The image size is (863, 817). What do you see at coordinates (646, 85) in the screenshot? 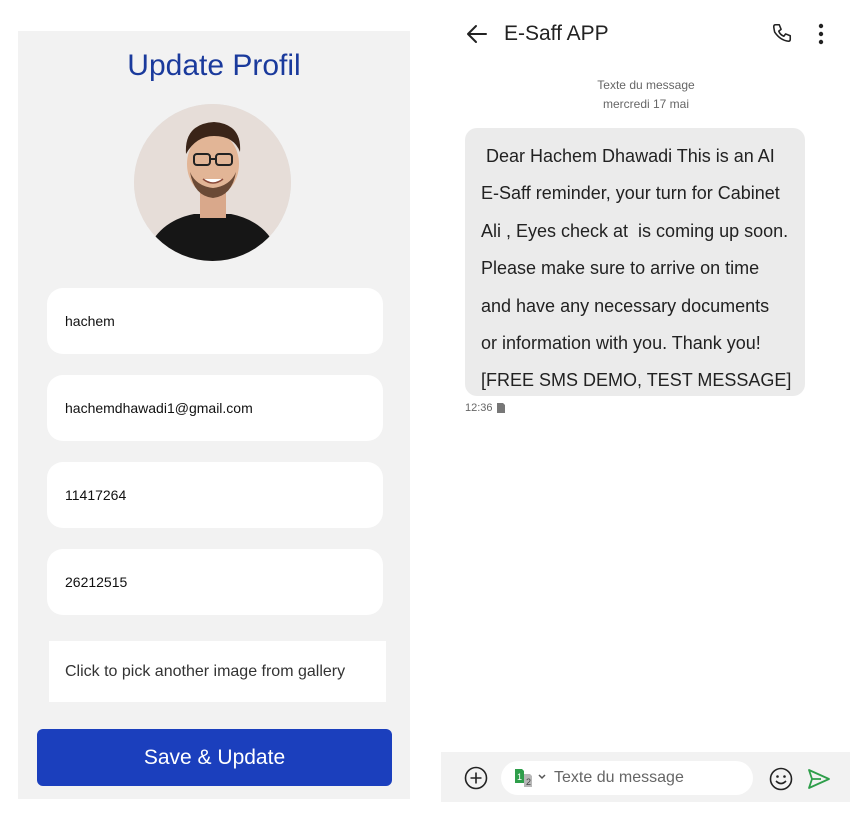
I see `message-type-label: Texte du message` at bounding box center [646, 85].